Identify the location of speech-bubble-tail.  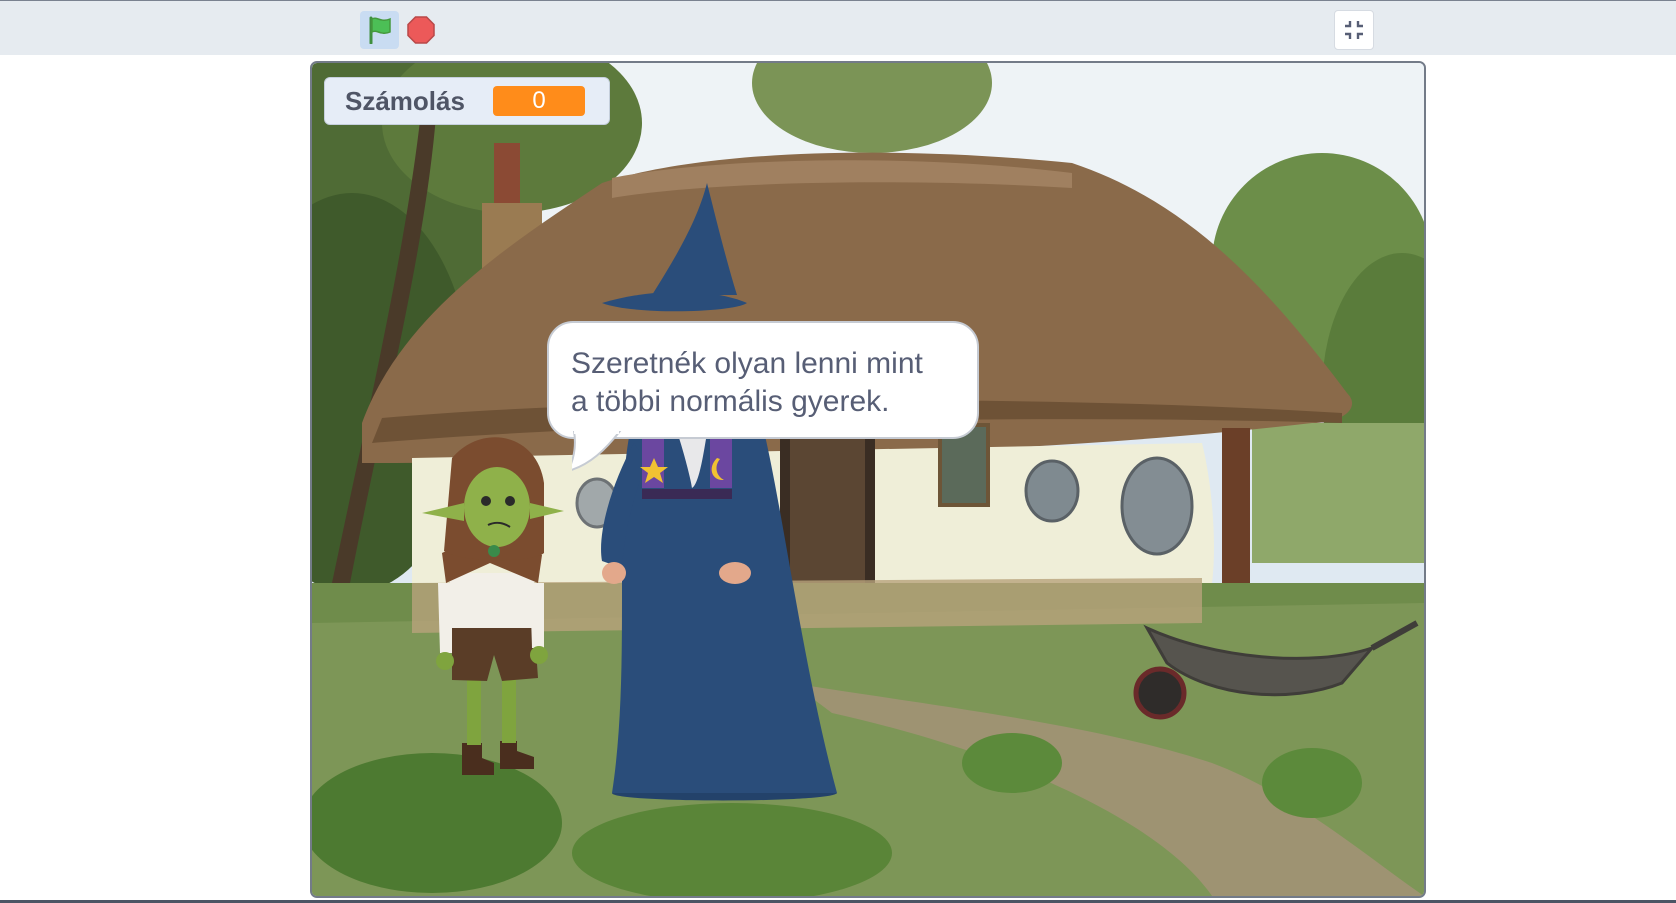
(597, 451).